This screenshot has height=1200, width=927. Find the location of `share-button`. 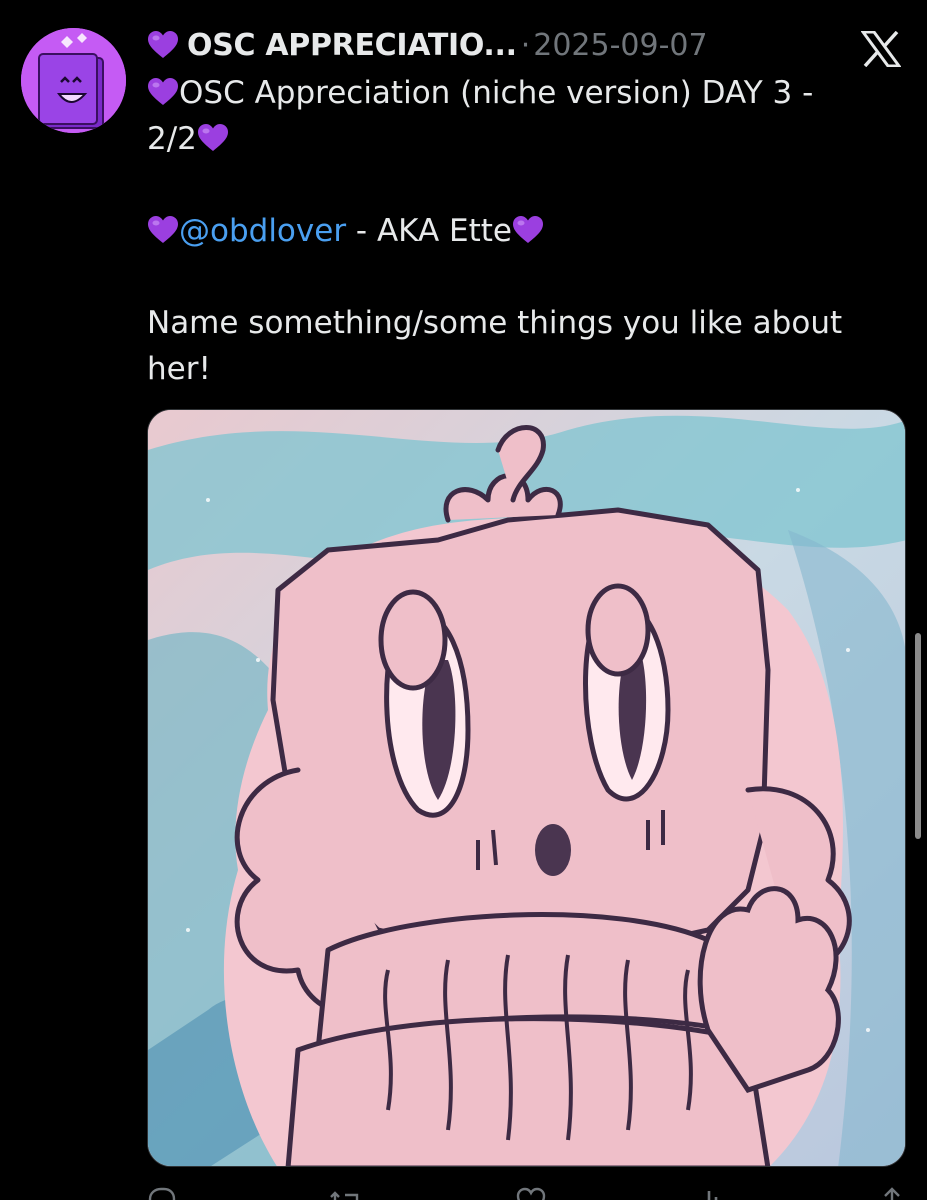

share-button is located at coordinates (892, 1193).